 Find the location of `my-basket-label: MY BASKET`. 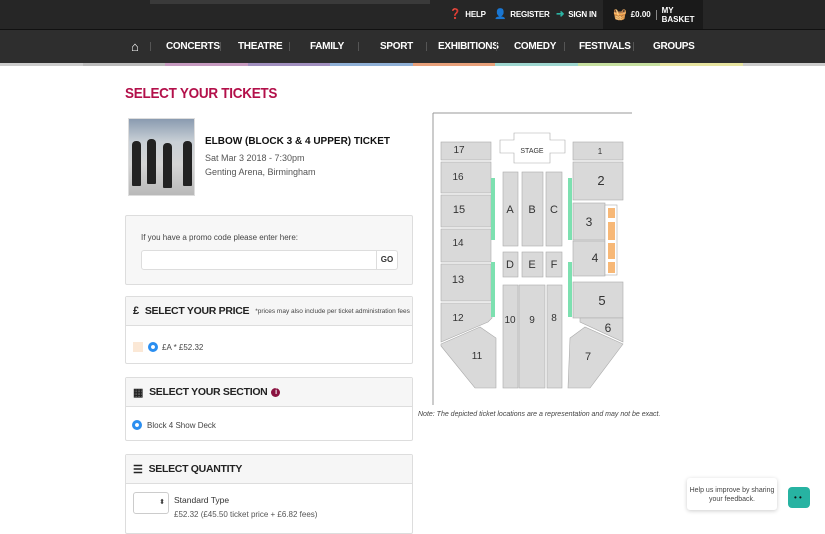

my-basket-label: MY BASKET is located at coordinates (678, 14).